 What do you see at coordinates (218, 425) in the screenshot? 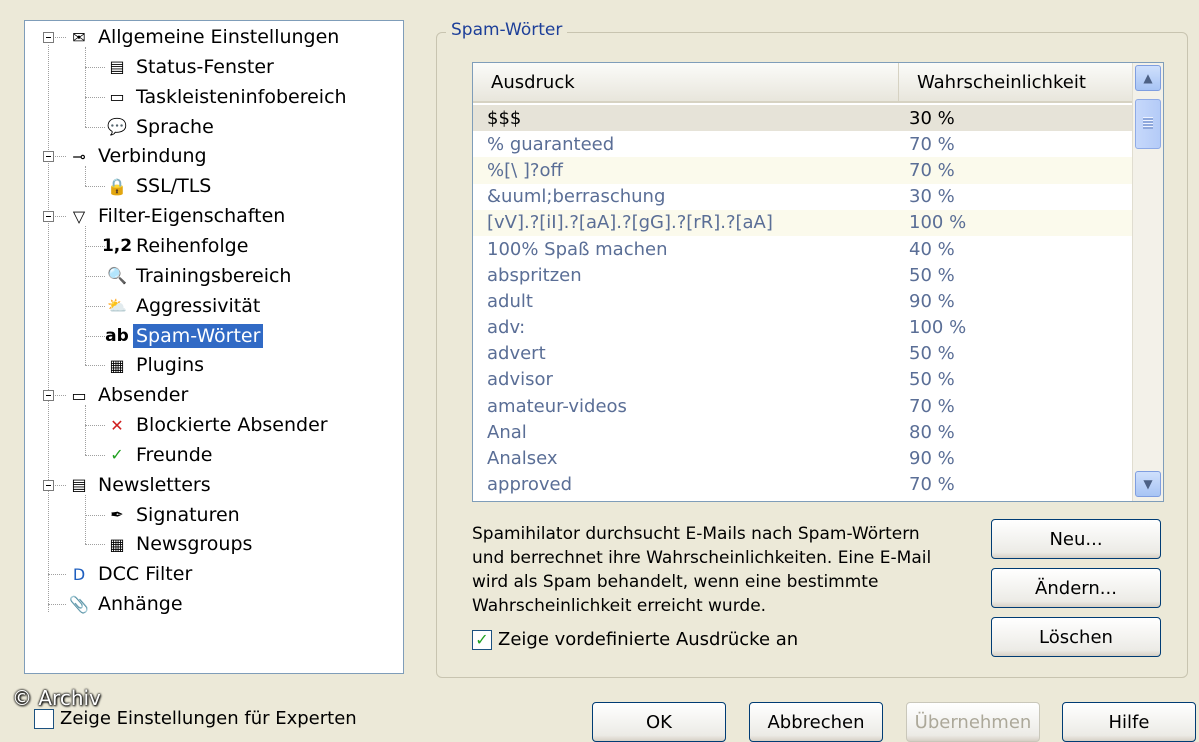
I see `tree-item-14: ✕ Blockierte Absender` at bounding box center [218, 425].